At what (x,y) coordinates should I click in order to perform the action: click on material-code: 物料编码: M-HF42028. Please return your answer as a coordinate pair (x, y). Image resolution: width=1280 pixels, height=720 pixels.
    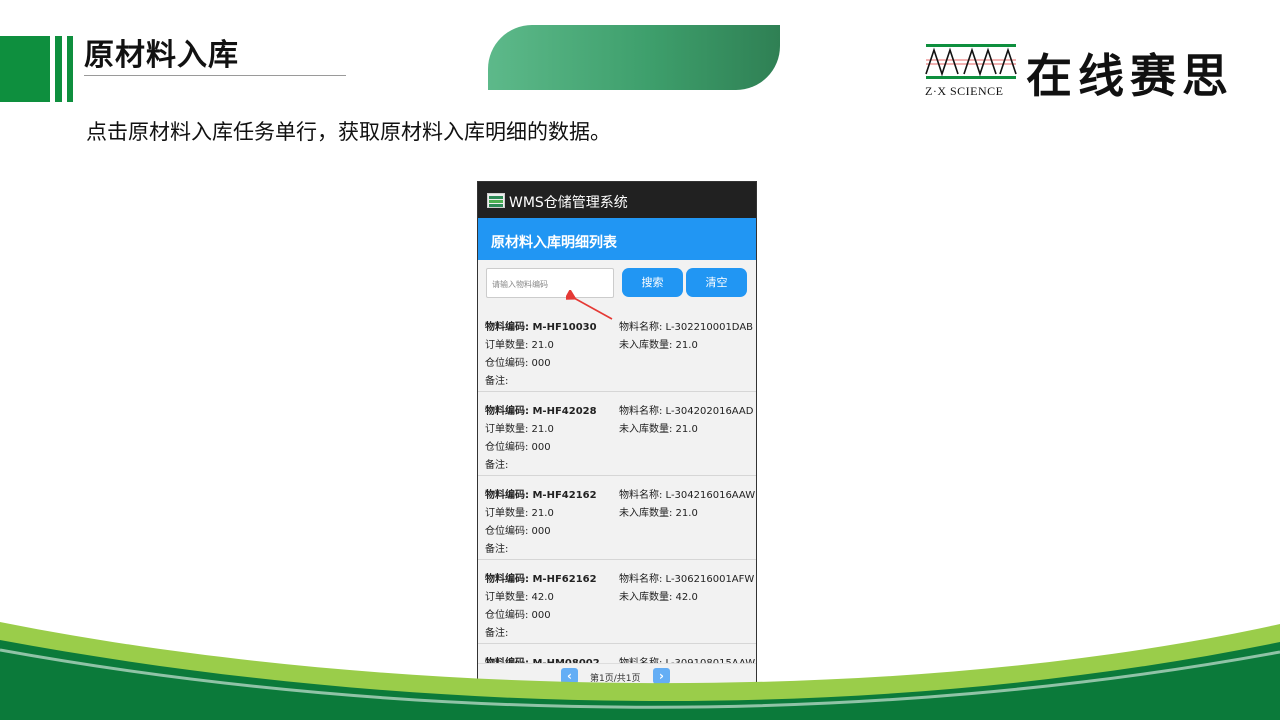
    Looking at the image, I should click on (541, 411).